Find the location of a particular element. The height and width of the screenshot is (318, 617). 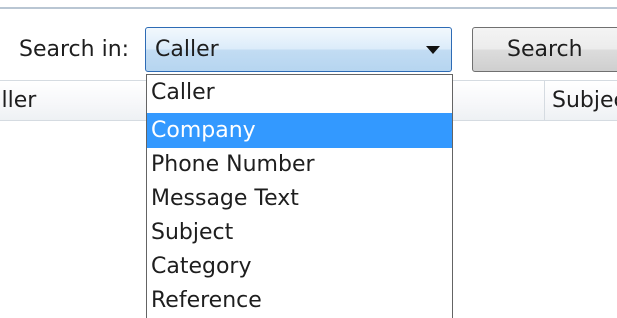

dropdown-option-company: Company is located at coordinates (299, 130).